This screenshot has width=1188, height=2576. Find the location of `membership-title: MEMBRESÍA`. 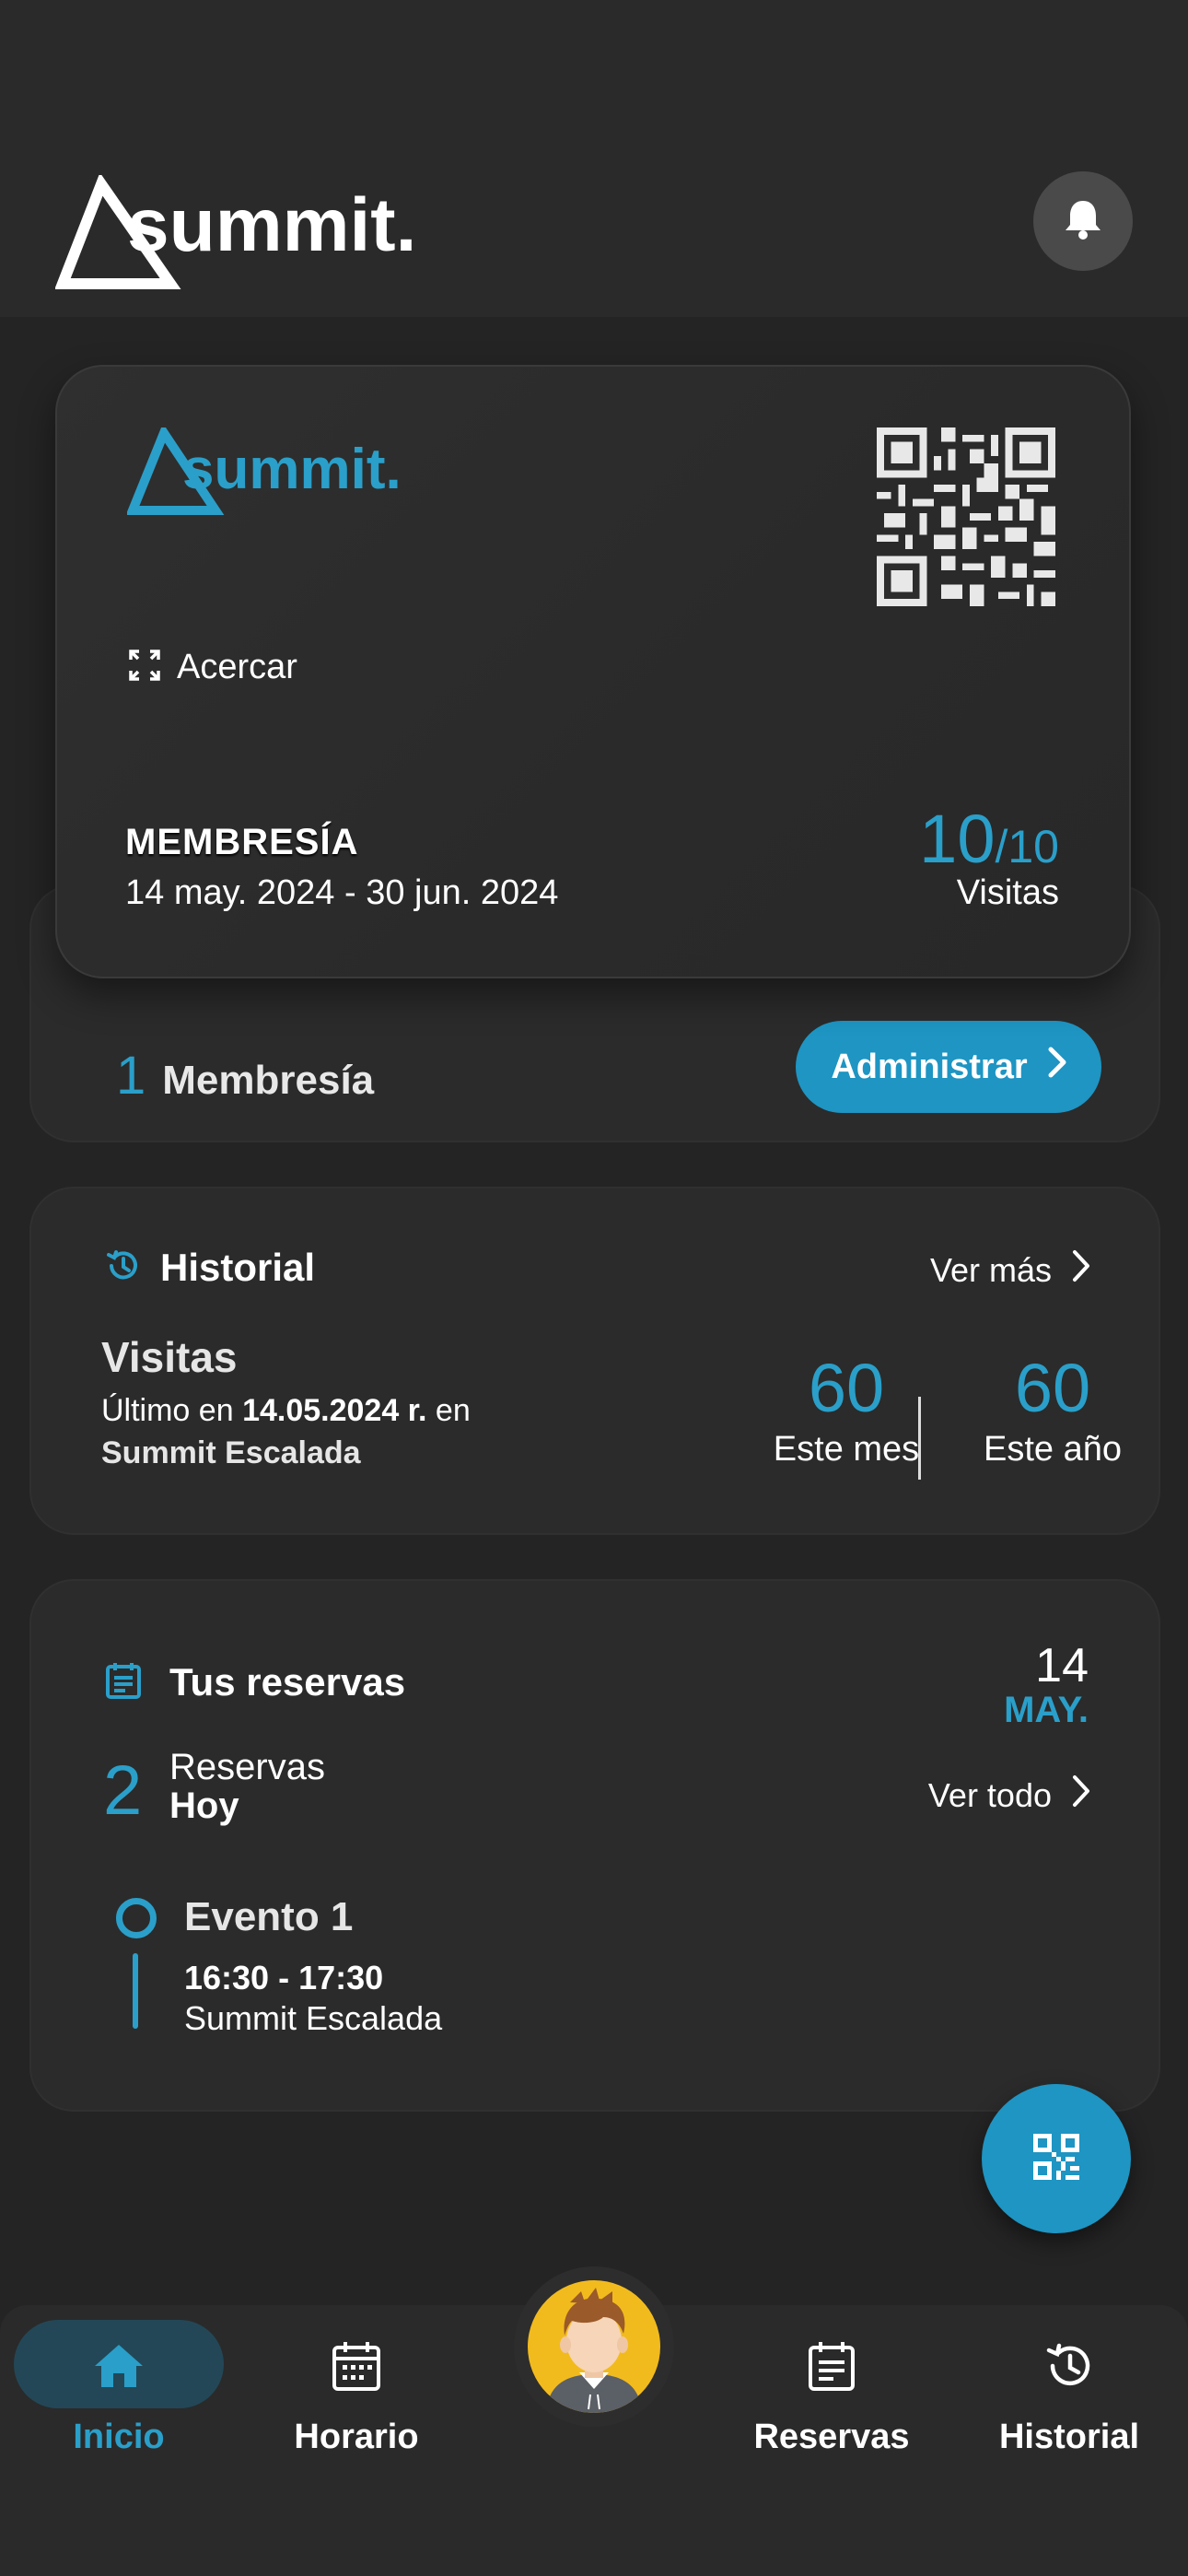

membership-title: MEMBRESÍA is located at coordinates (242, 842).